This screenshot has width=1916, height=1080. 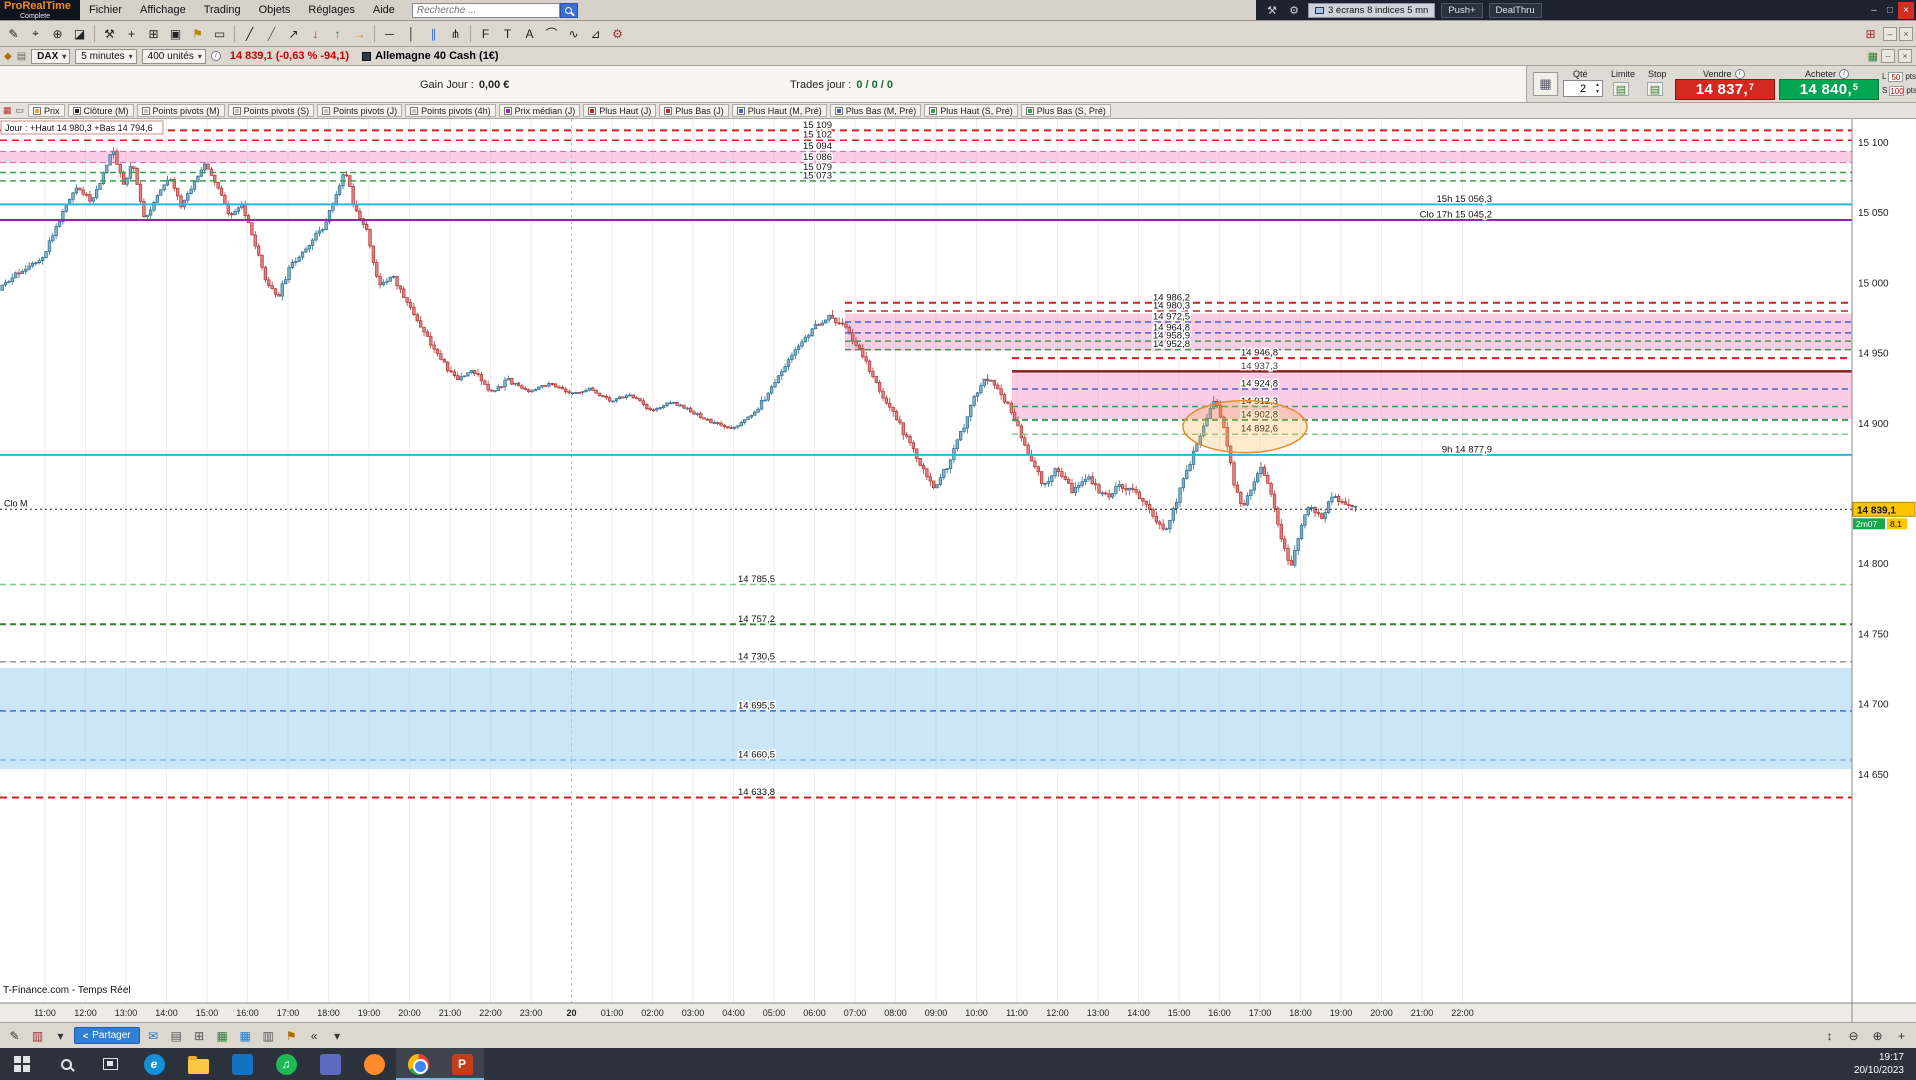 What do you see at coordinates (20, 110) in the screenshot?
I see `price-display-icon: ▭` at bounding box center [20, 110].